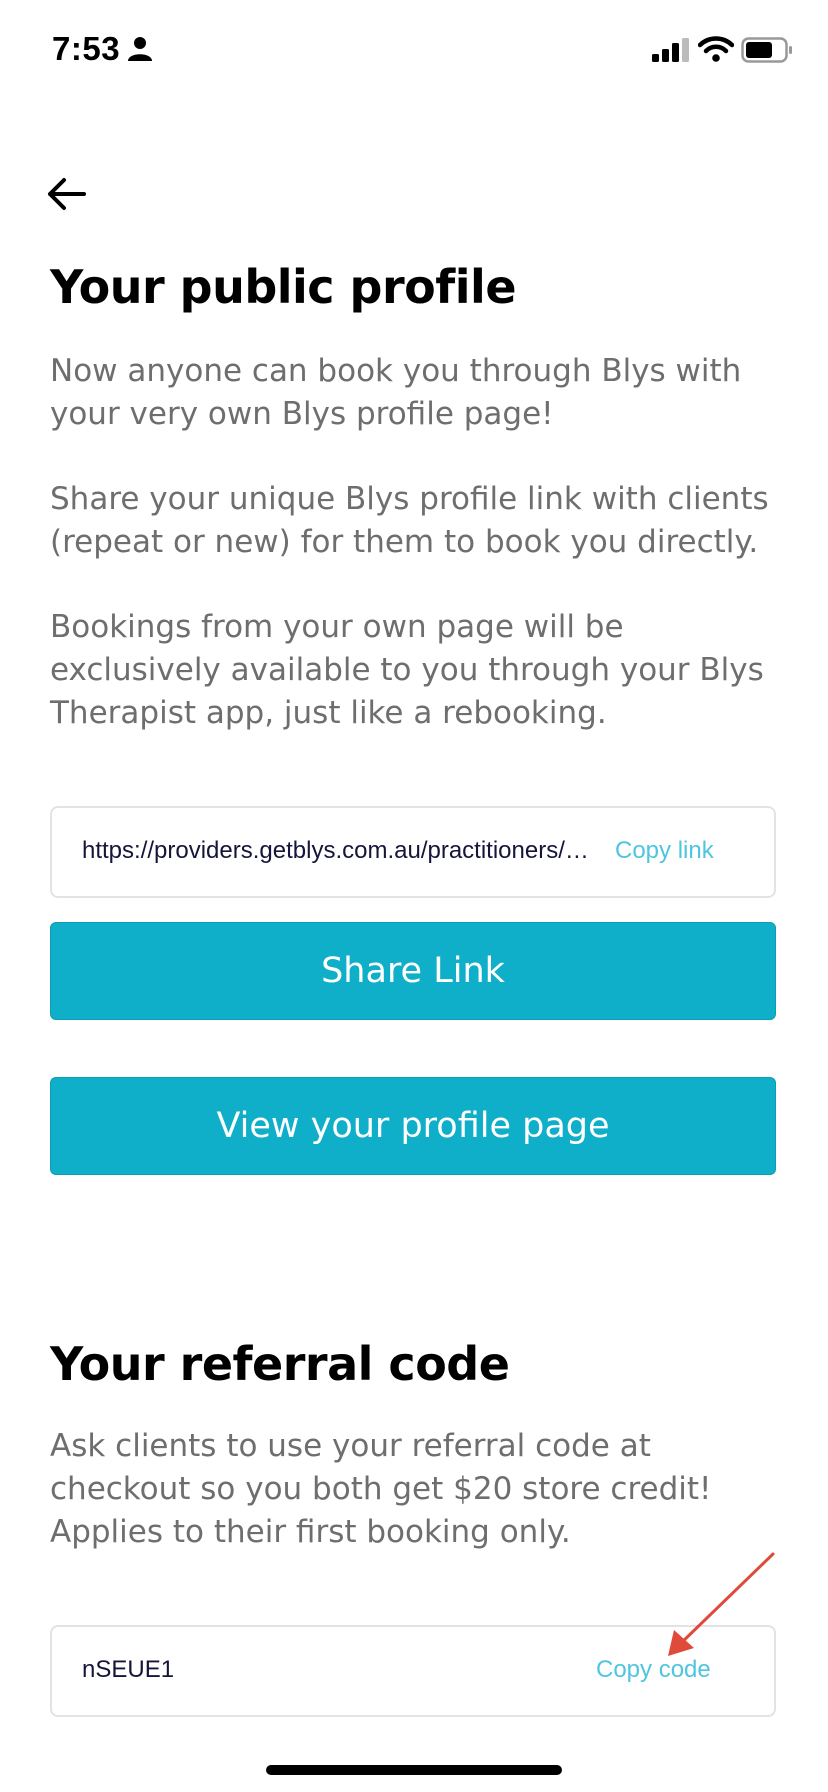  What do you see at coordinates (280, 1364) in the screenshot?
I see `referral-title: Your referral code` at bounding box center [280, 1364].